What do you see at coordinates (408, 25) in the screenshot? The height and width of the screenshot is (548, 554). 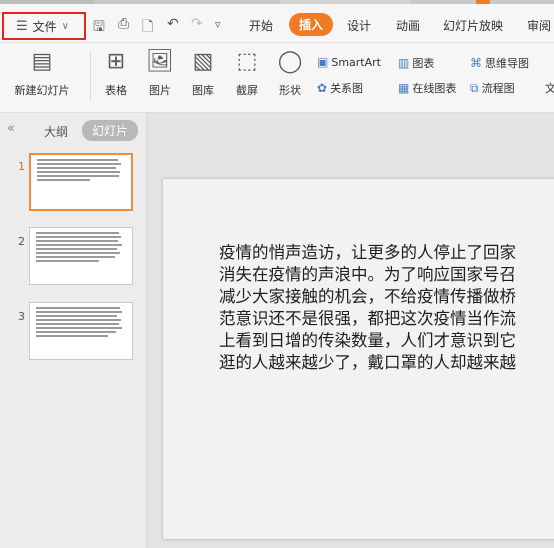 I see `tab-animation: 动画` at bounding box center [408, 25].